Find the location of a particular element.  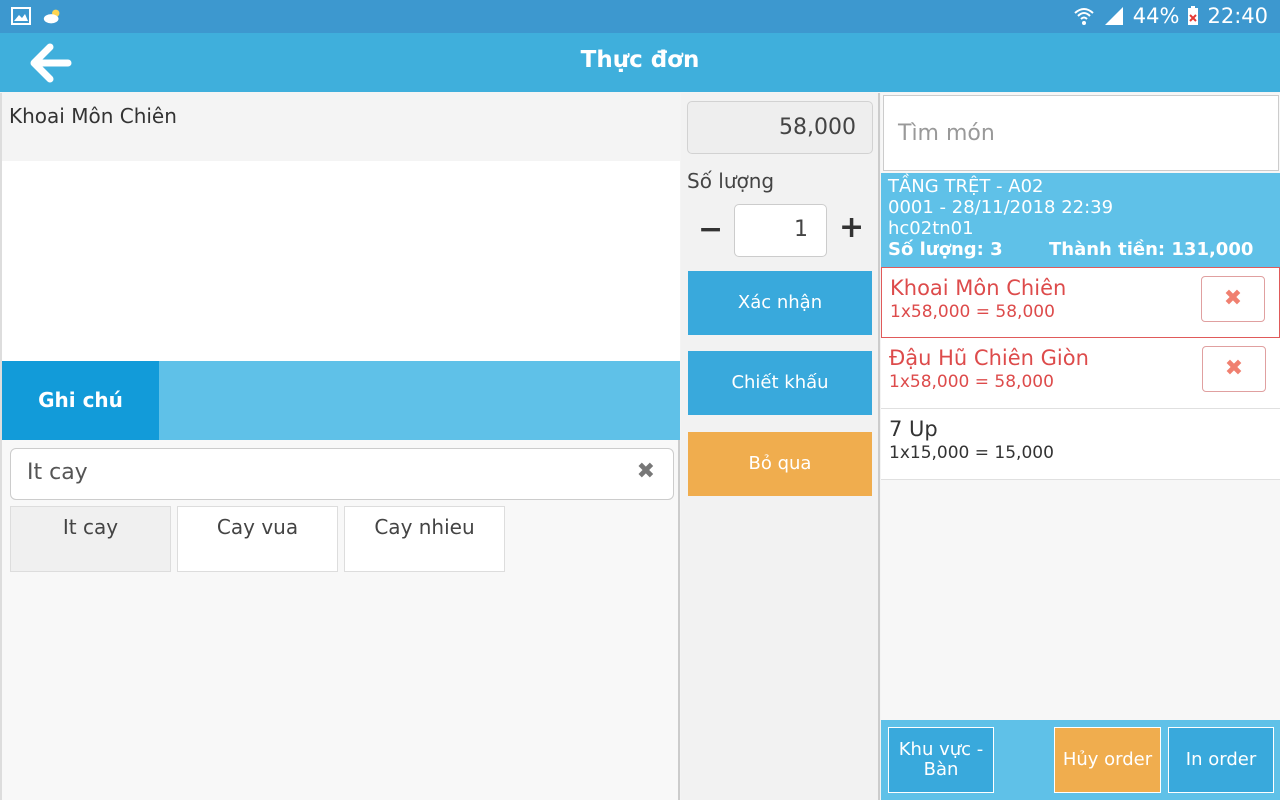

discount-button: Chiết khấu is located at coordinates (780, 383).